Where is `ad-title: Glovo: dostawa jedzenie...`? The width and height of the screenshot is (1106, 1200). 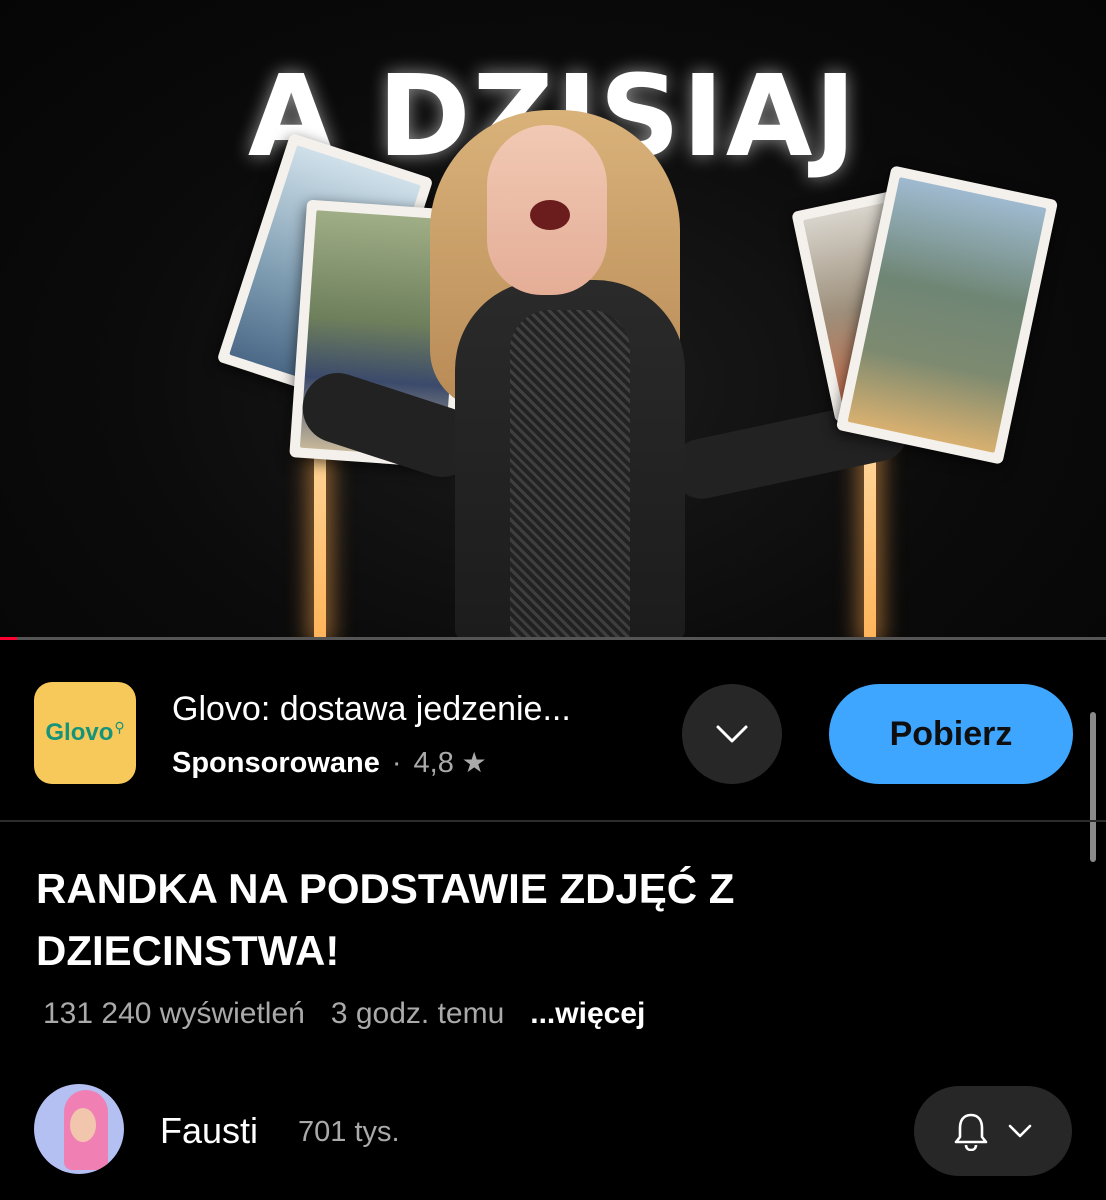
ad-title: Glovo: dostawa jedzenie... is located at coordinates (371, 709).